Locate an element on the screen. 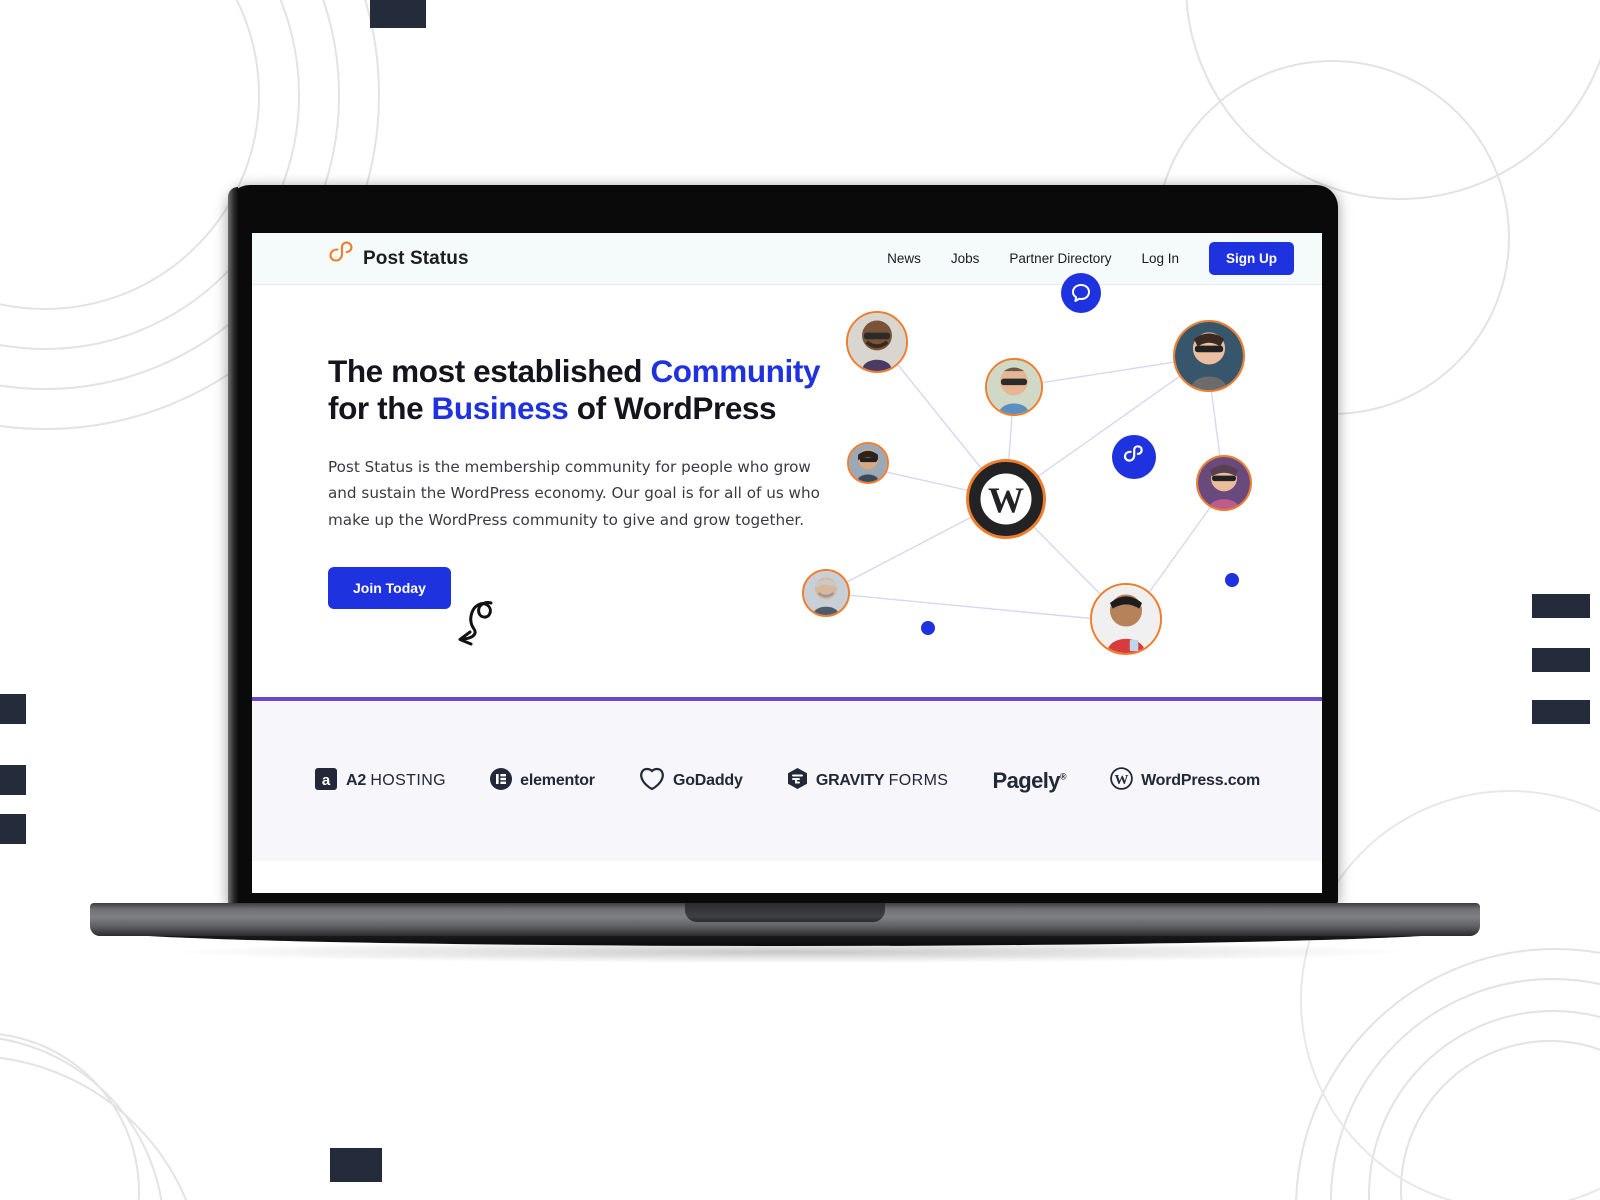  signup-button: Sign Up is located at coordinates (1251, 258).